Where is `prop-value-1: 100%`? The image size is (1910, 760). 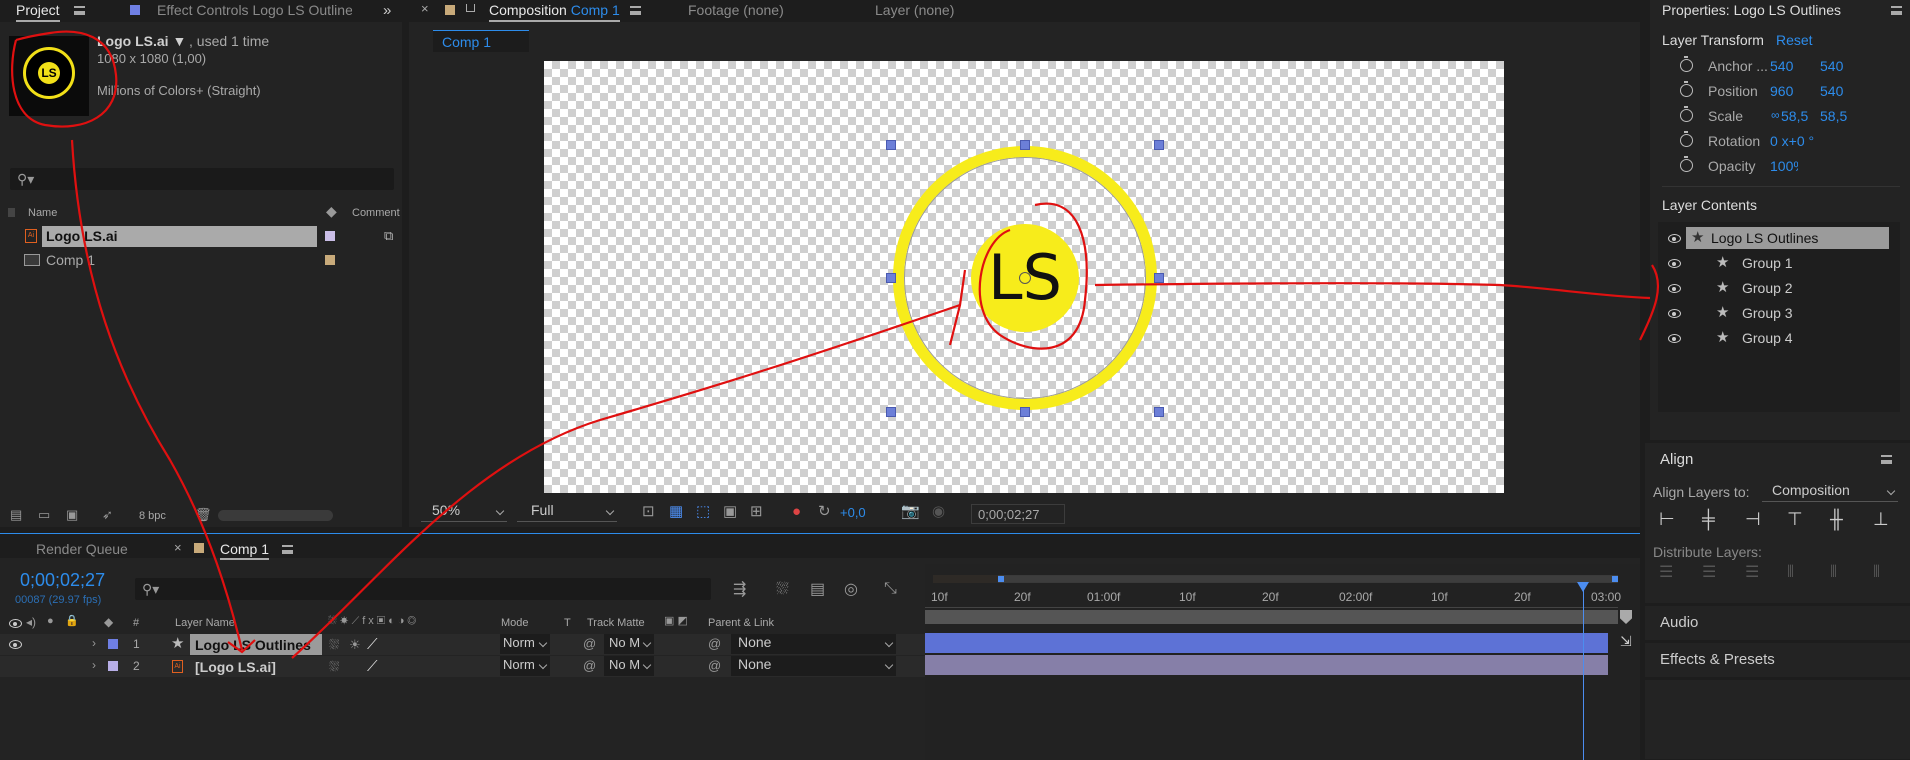
prop-value-1: 100% is located at coordinates (1784, 166).